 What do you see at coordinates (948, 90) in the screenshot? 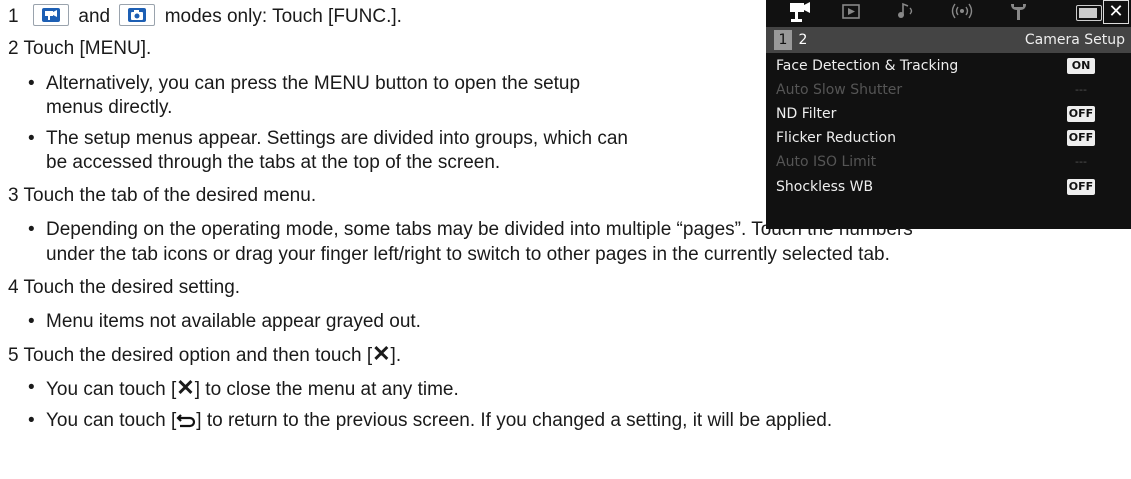
I see `menu-row-auto-slow-shutter: Auto Slow Shutter ---` at bounding box center [948, 90].